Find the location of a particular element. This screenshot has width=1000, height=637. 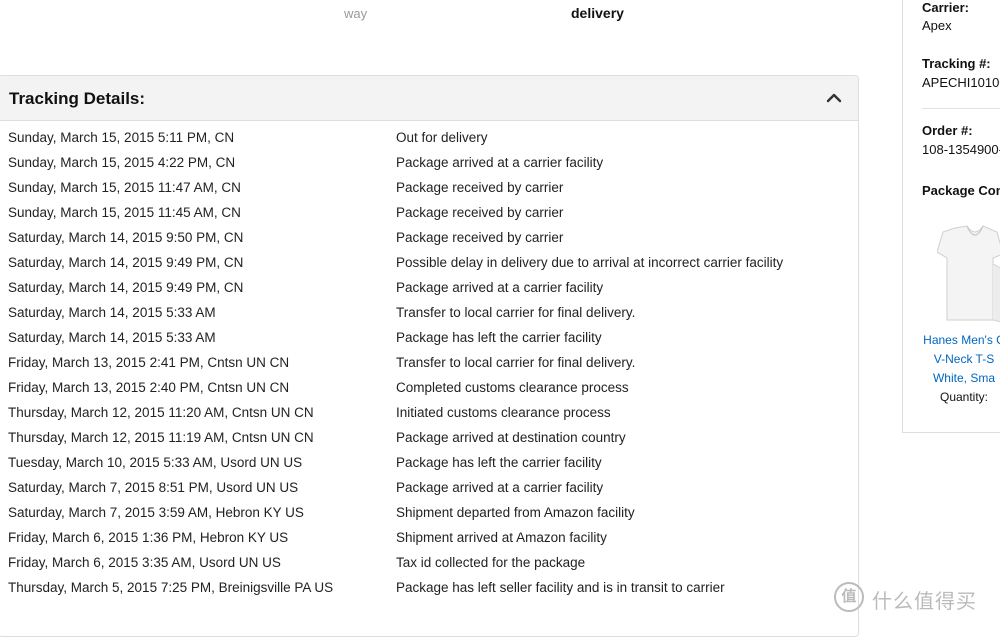

watermark-text: 什么值得买 is located at coordinates (924, 602).